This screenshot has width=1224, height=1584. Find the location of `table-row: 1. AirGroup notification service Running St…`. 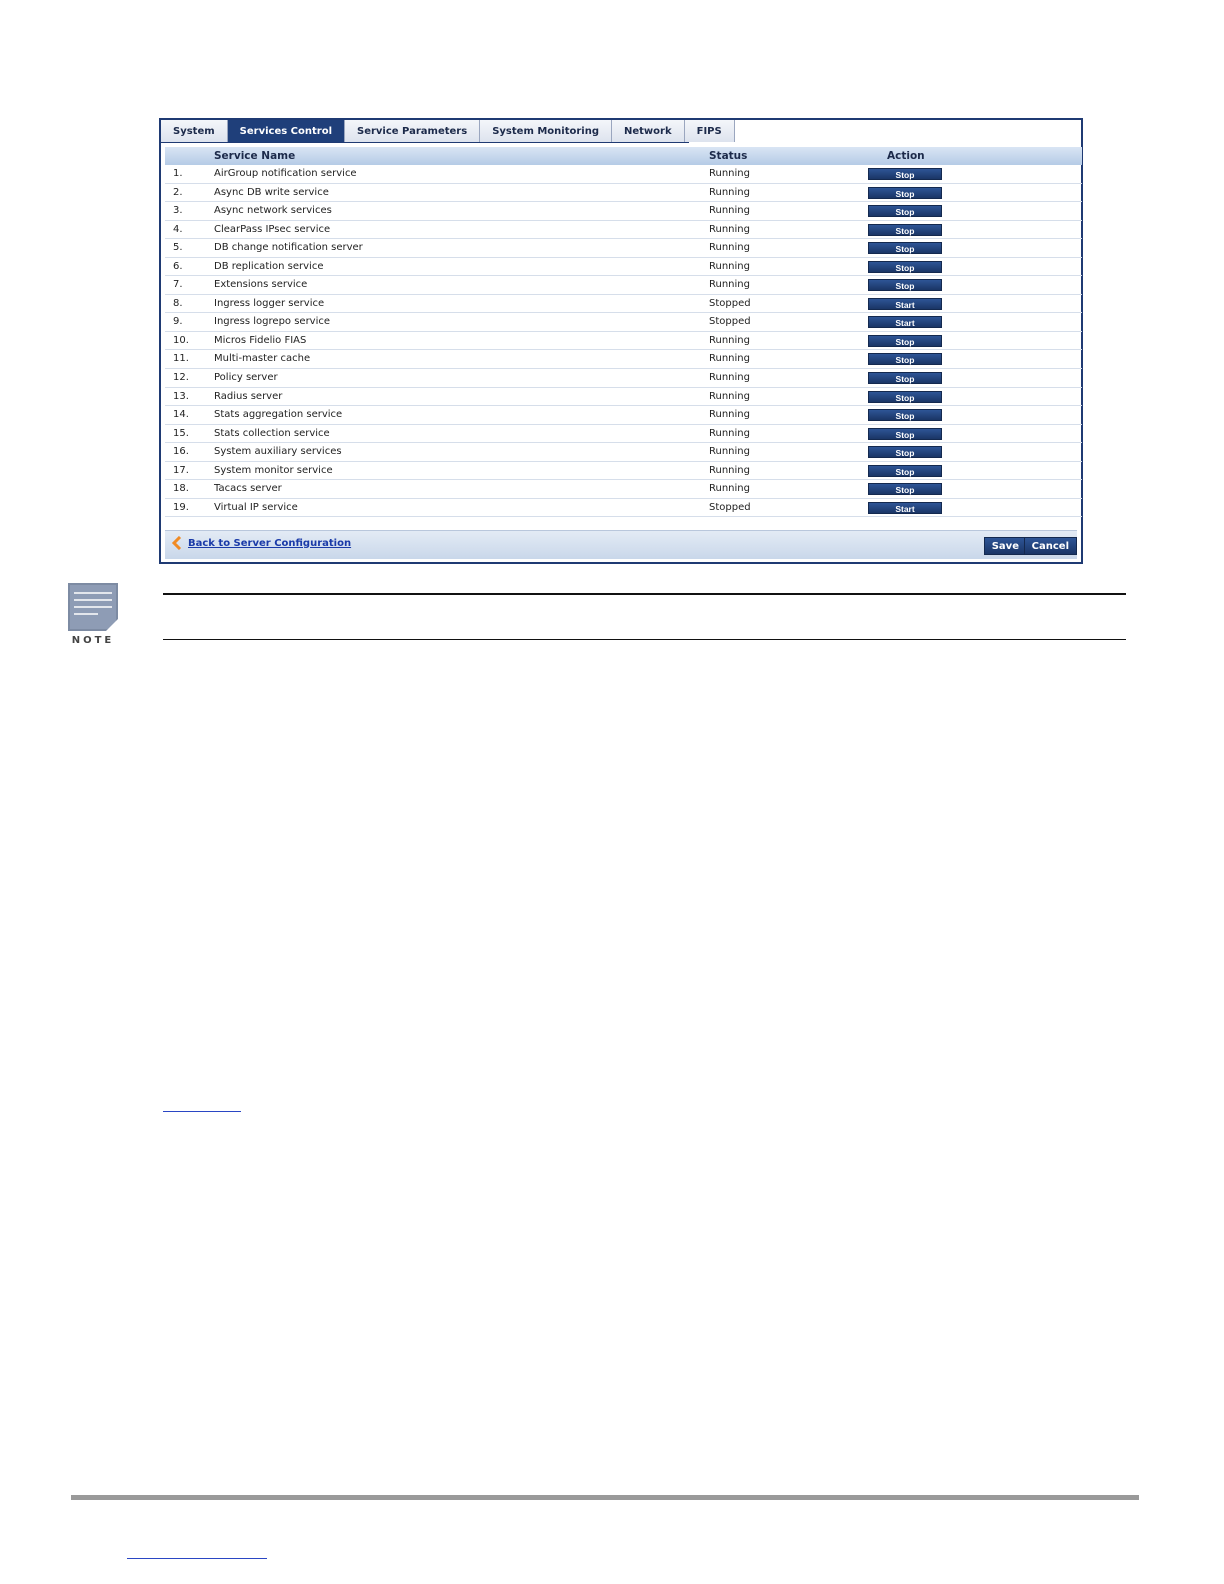

table-row: 1. AirGroup notification service Running St… is located at coordinates (623, 174).